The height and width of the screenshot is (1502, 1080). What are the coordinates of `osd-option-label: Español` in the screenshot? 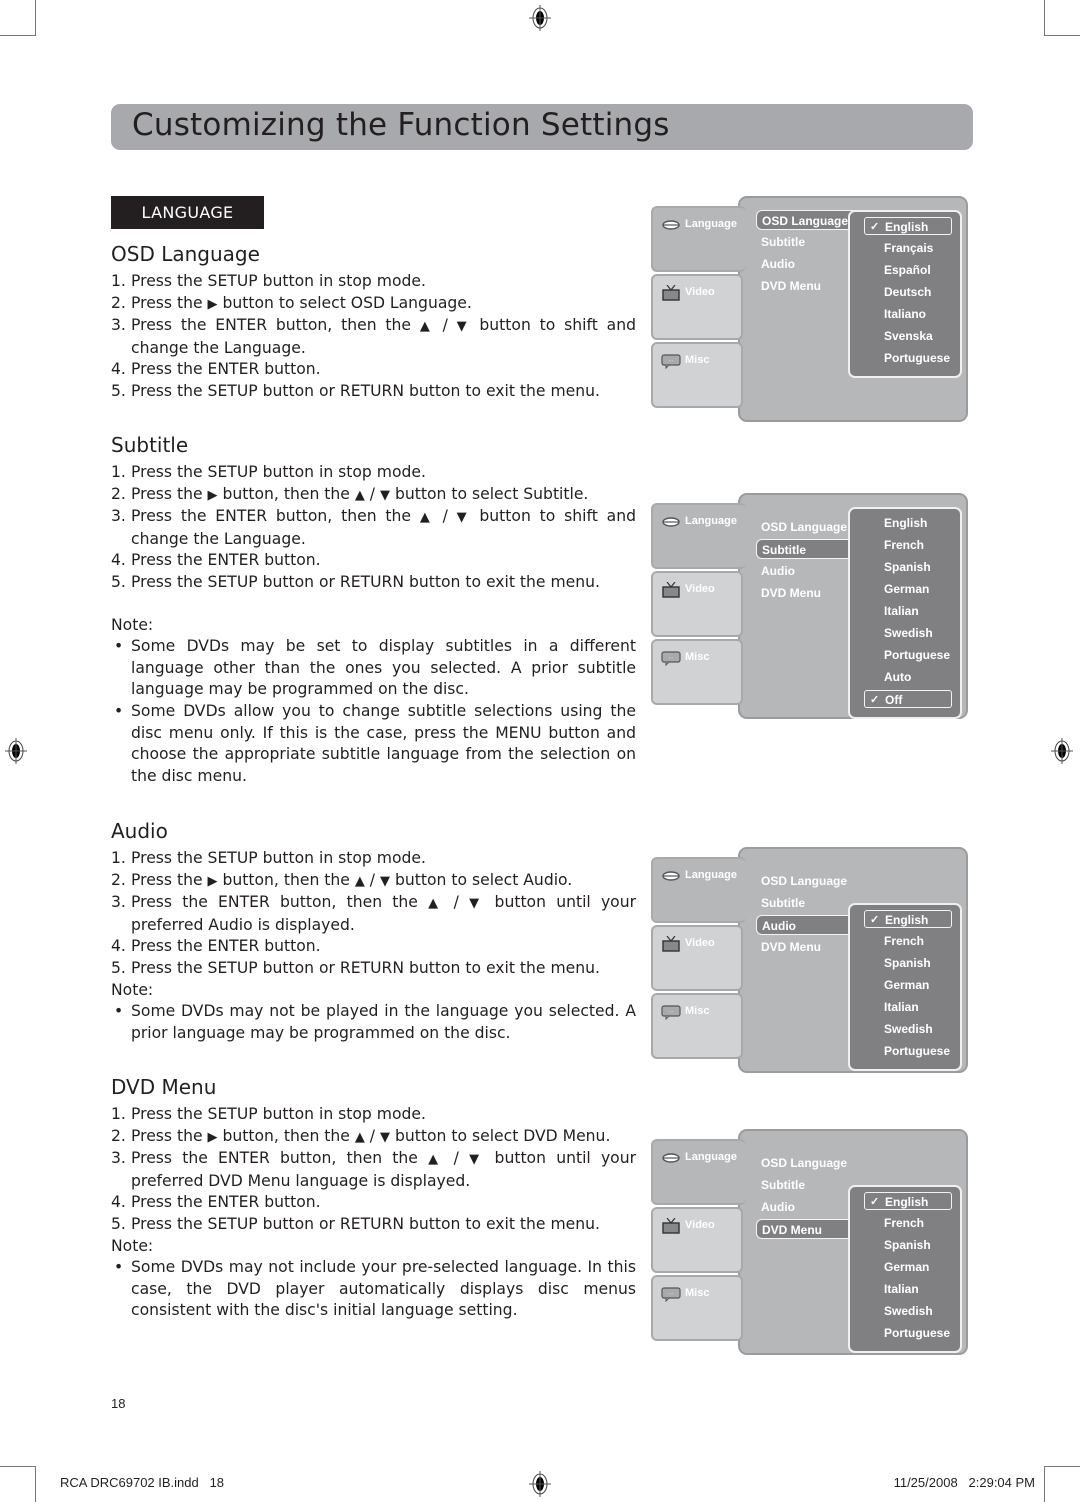 It's located at (907, 270).